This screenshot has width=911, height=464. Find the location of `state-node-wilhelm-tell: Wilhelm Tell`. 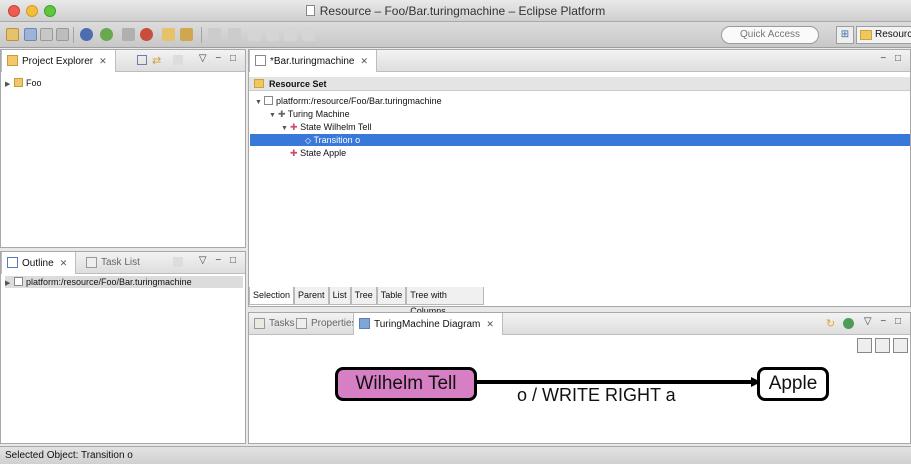

state-node-wilhelm-tell: Wilhelm Tell is located at coordinates (406, 384).